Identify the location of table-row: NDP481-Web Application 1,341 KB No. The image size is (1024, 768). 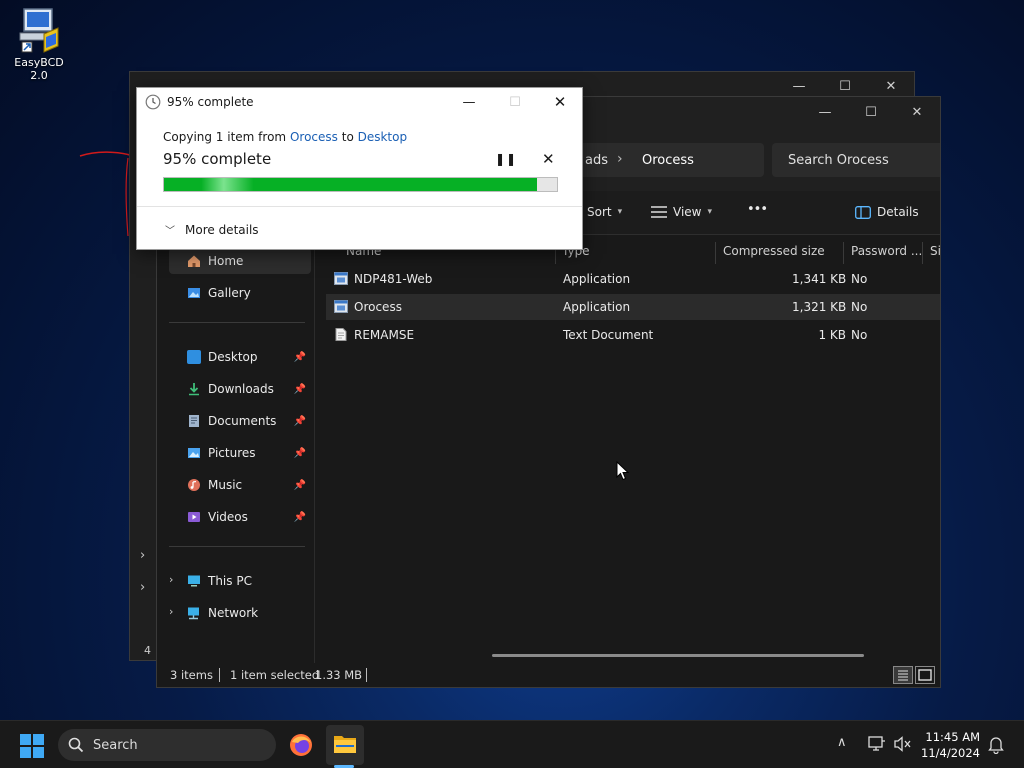
(633, 279).